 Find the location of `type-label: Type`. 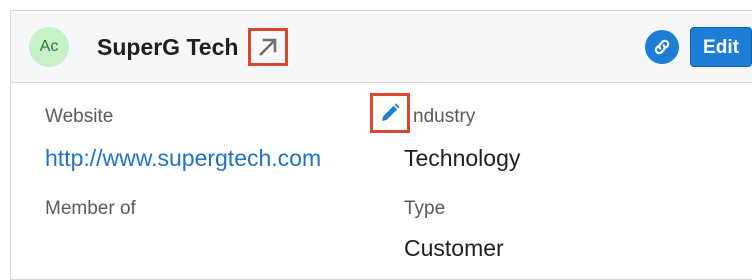

type-label: Type is located at coordinates (425, 208).